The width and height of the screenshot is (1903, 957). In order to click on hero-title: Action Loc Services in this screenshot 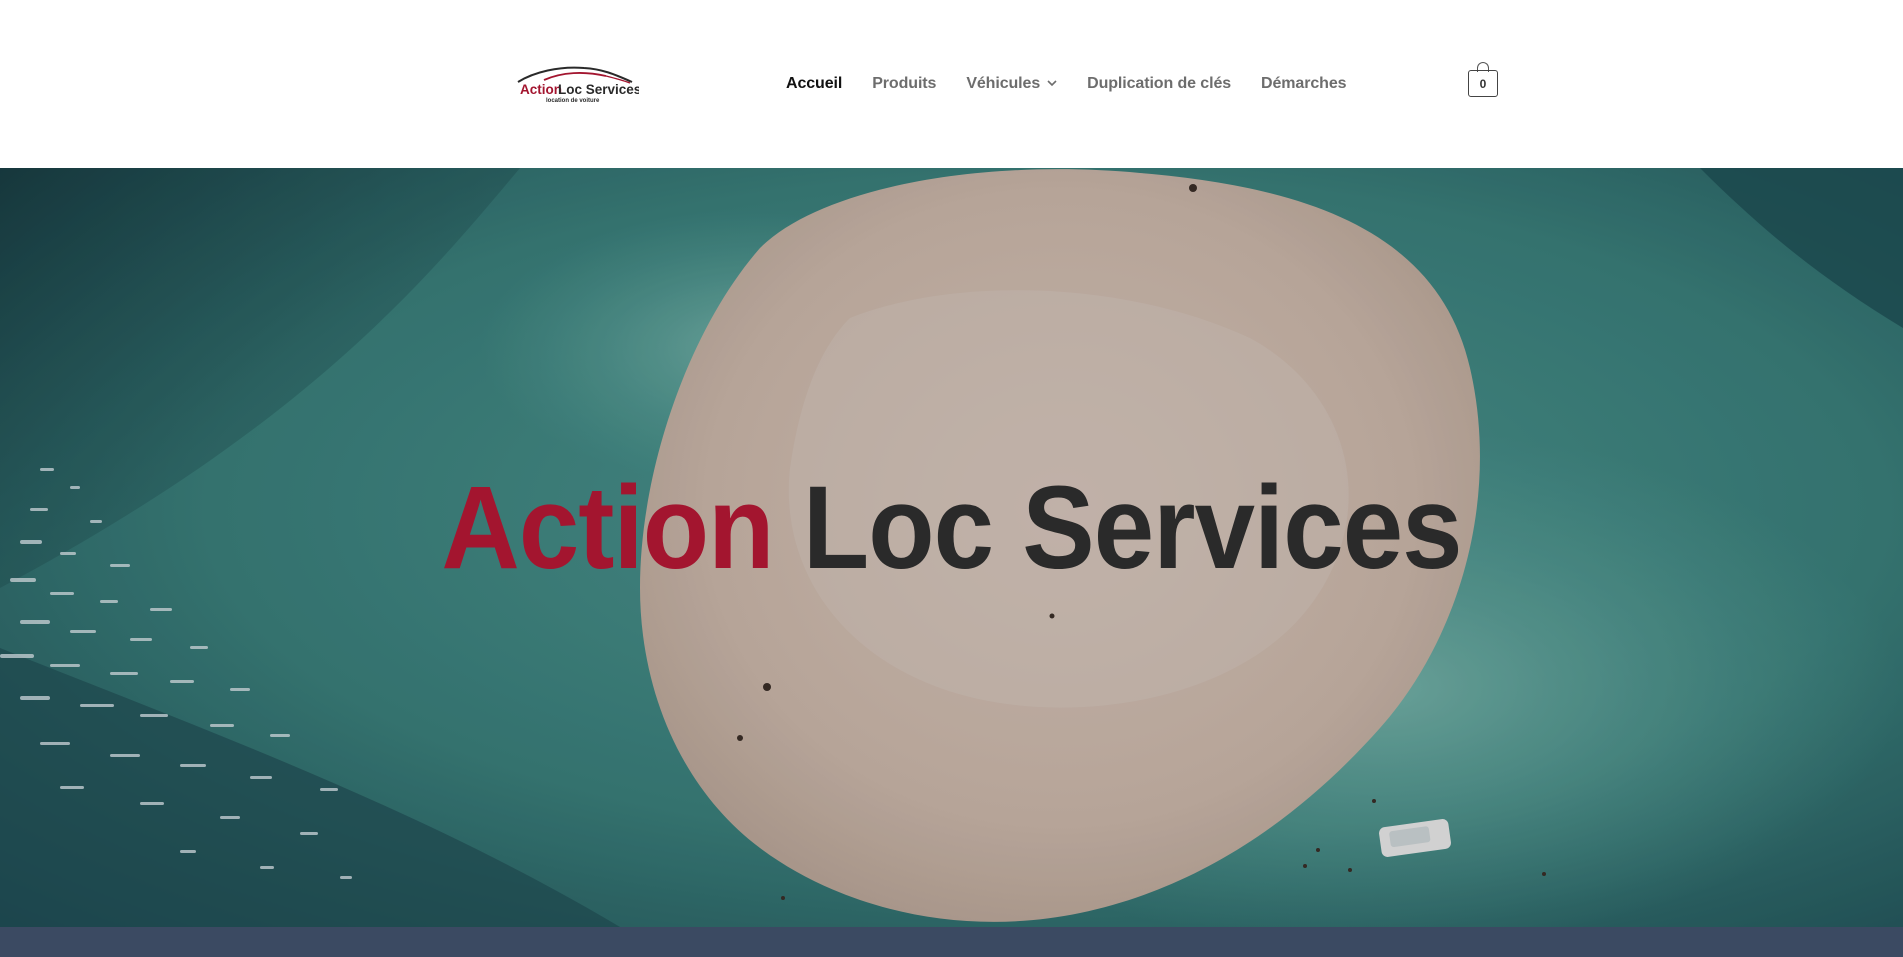, I will do `click(951, 528)`.